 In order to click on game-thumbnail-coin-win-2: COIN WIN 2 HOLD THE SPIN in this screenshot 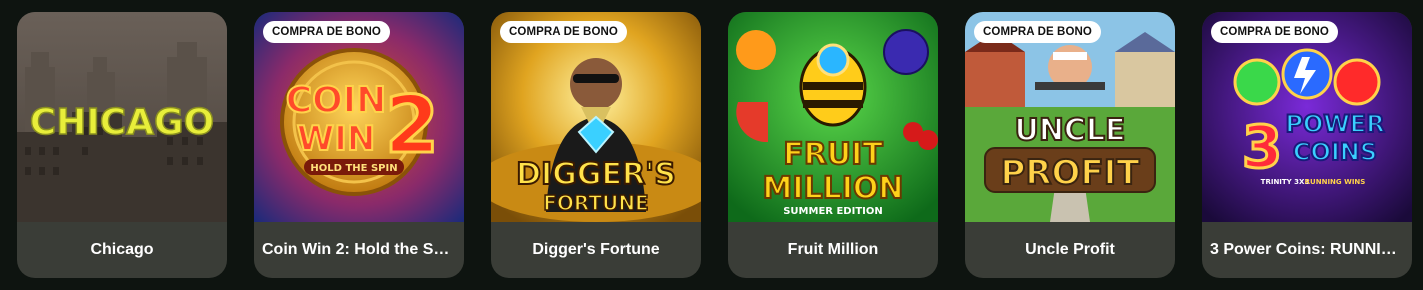, I will do `click(359, 117)`.